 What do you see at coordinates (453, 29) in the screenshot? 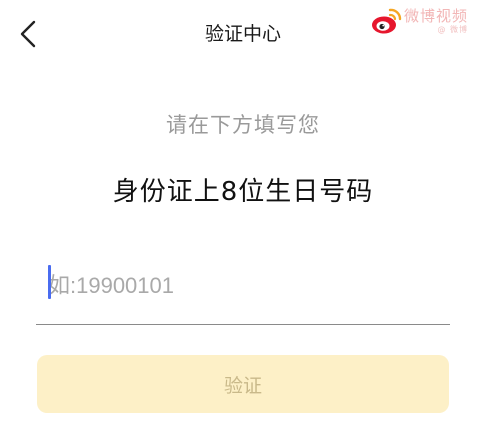
I see `watermark-sub-text: @ 微博` at bounding box center [453, 29].